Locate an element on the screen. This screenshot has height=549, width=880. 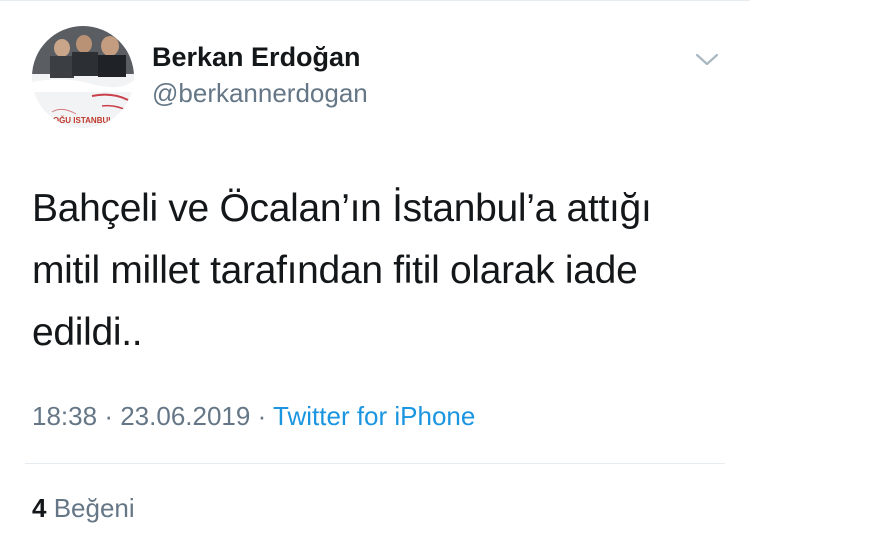
likes-stat: 4 Beğeni is located at coordinates (83, 508).